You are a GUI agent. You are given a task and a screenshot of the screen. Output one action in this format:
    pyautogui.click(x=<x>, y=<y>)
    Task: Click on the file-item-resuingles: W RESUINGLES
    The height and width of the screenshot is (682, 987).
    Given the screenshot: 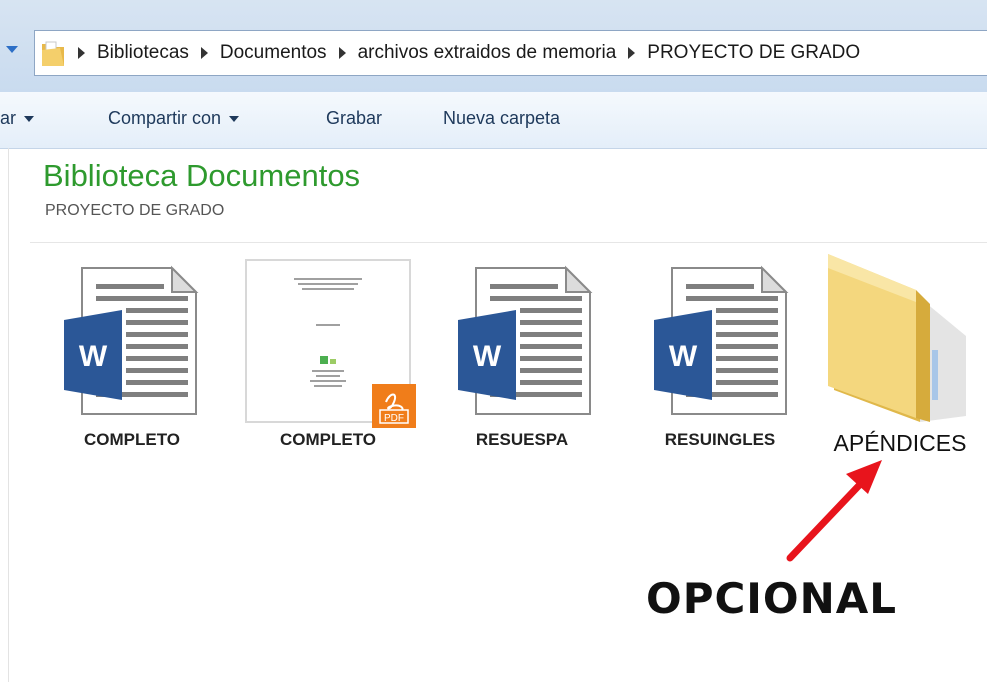 What is the action you would take?
    pyautogui.click(x=720, y=362)
    